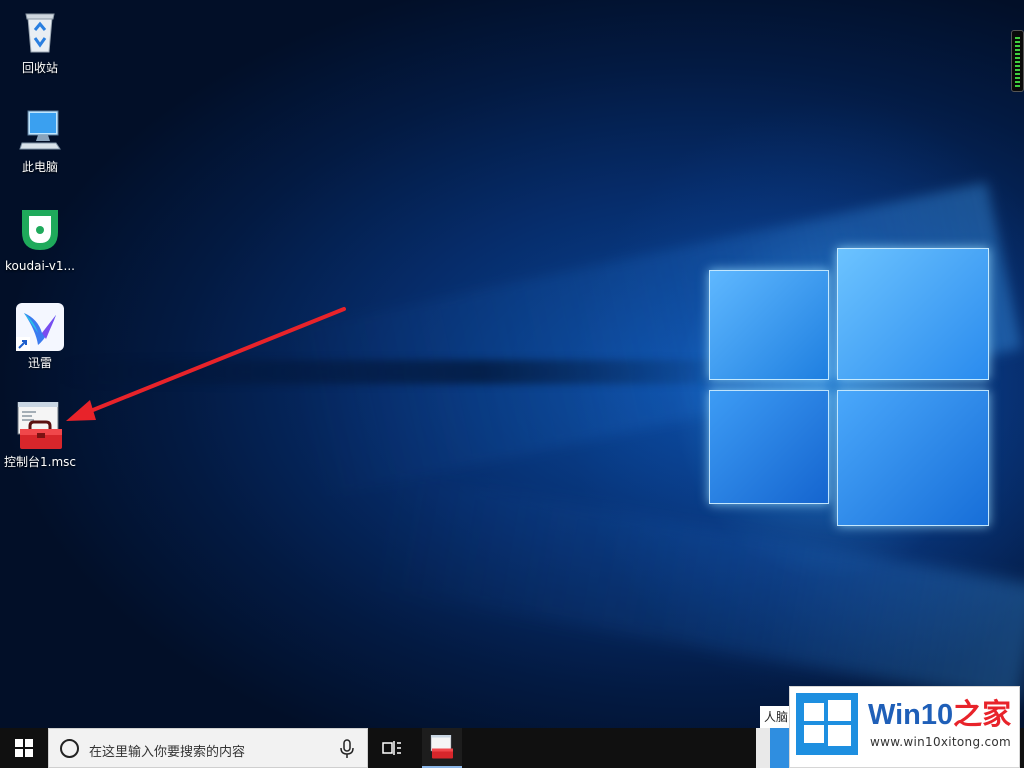 The width and height of the screenshot is (1024, 768). Describe the element at coordinates (167, 752) in the screenshot. I see `search-placeholder: 在这里输入你要搜索的内容` at that location.